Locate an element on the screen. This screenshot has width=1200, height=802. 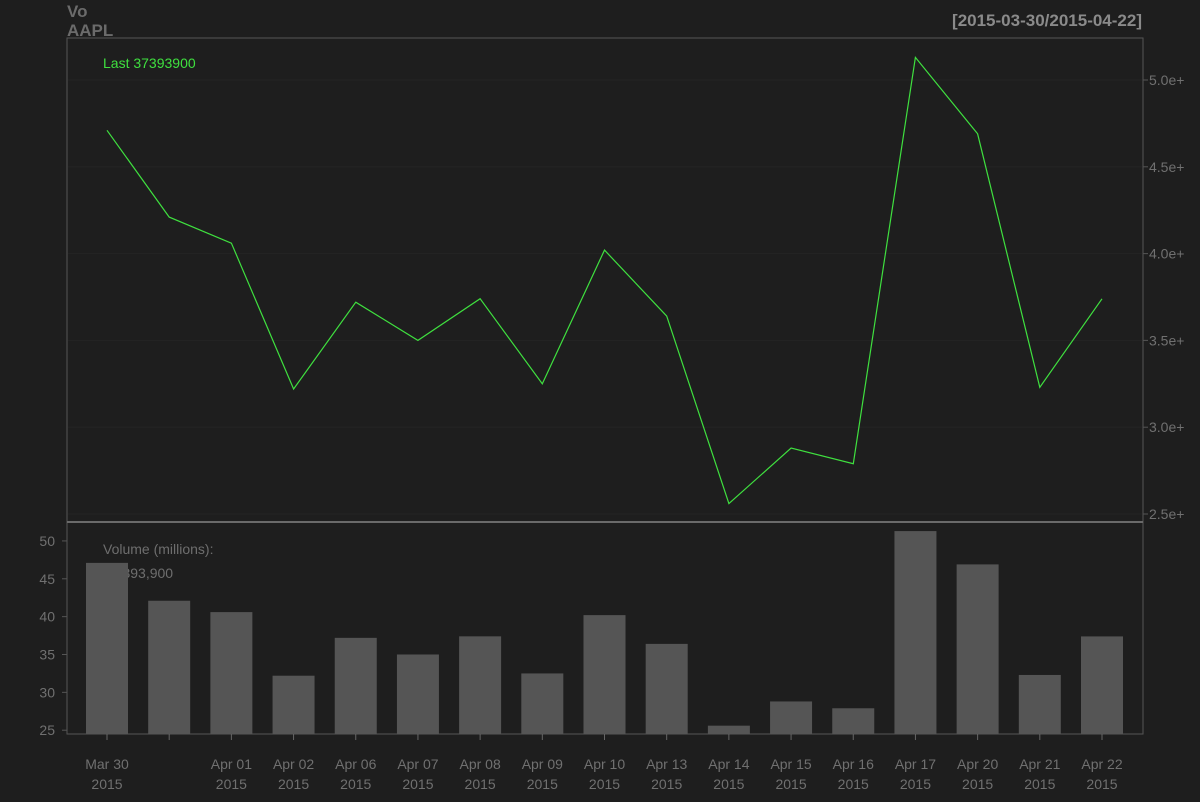
volume-tick-label: 40 is located at coordinates (47, 617).